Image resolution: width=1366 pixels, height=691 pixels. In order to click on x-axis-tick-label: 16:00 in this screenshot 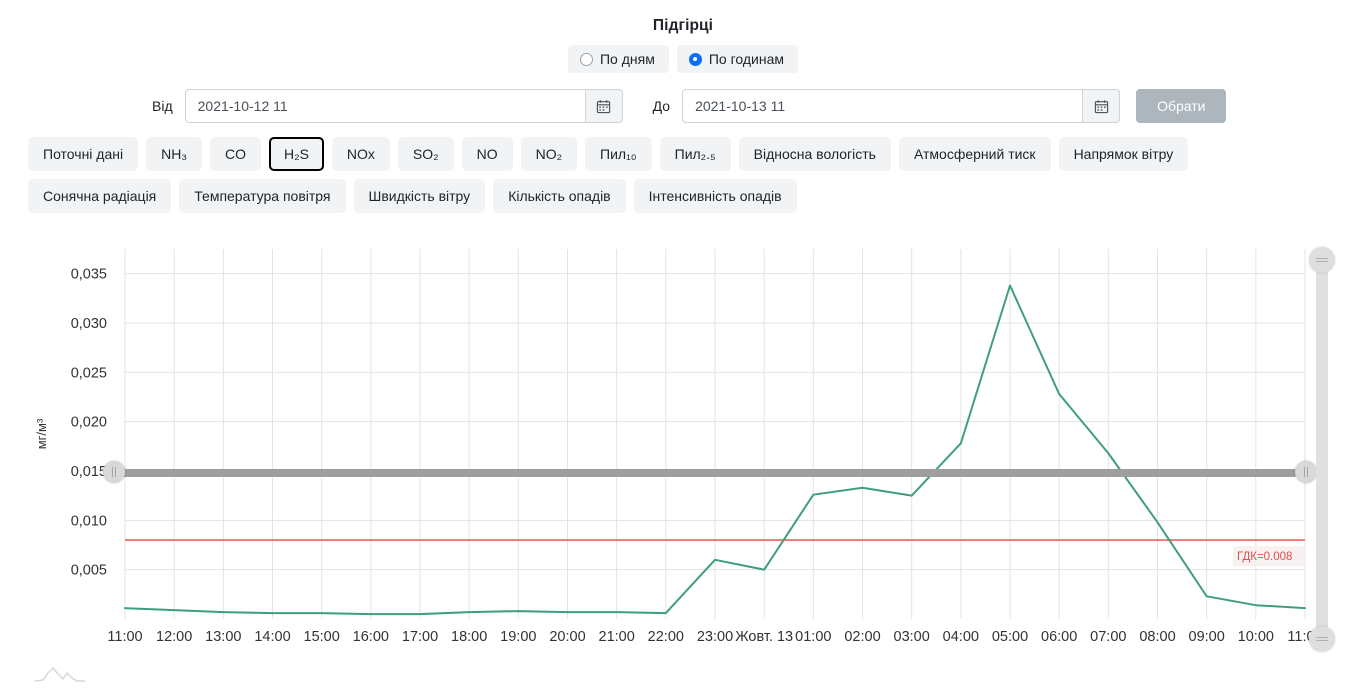, I will do `click(371, 637)`.